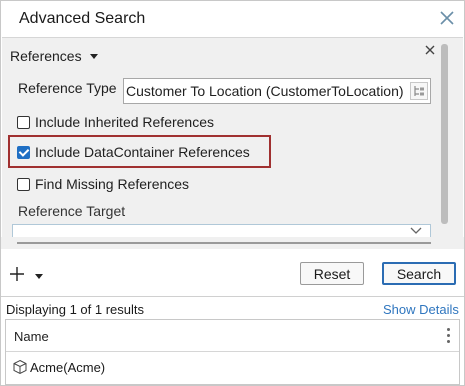  I want to click on section-title: References, so click(46, 56).